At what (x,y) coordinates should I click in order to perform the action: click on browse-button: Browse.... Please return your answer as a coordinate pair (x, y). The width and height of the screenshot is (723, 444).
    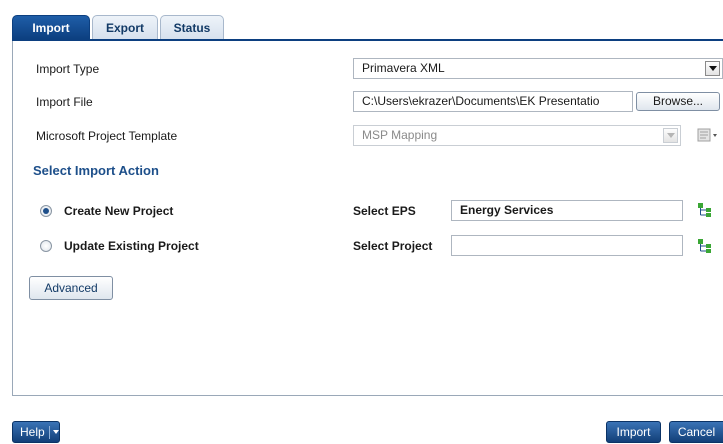
    Looking at the image, I should click on (678, 101).